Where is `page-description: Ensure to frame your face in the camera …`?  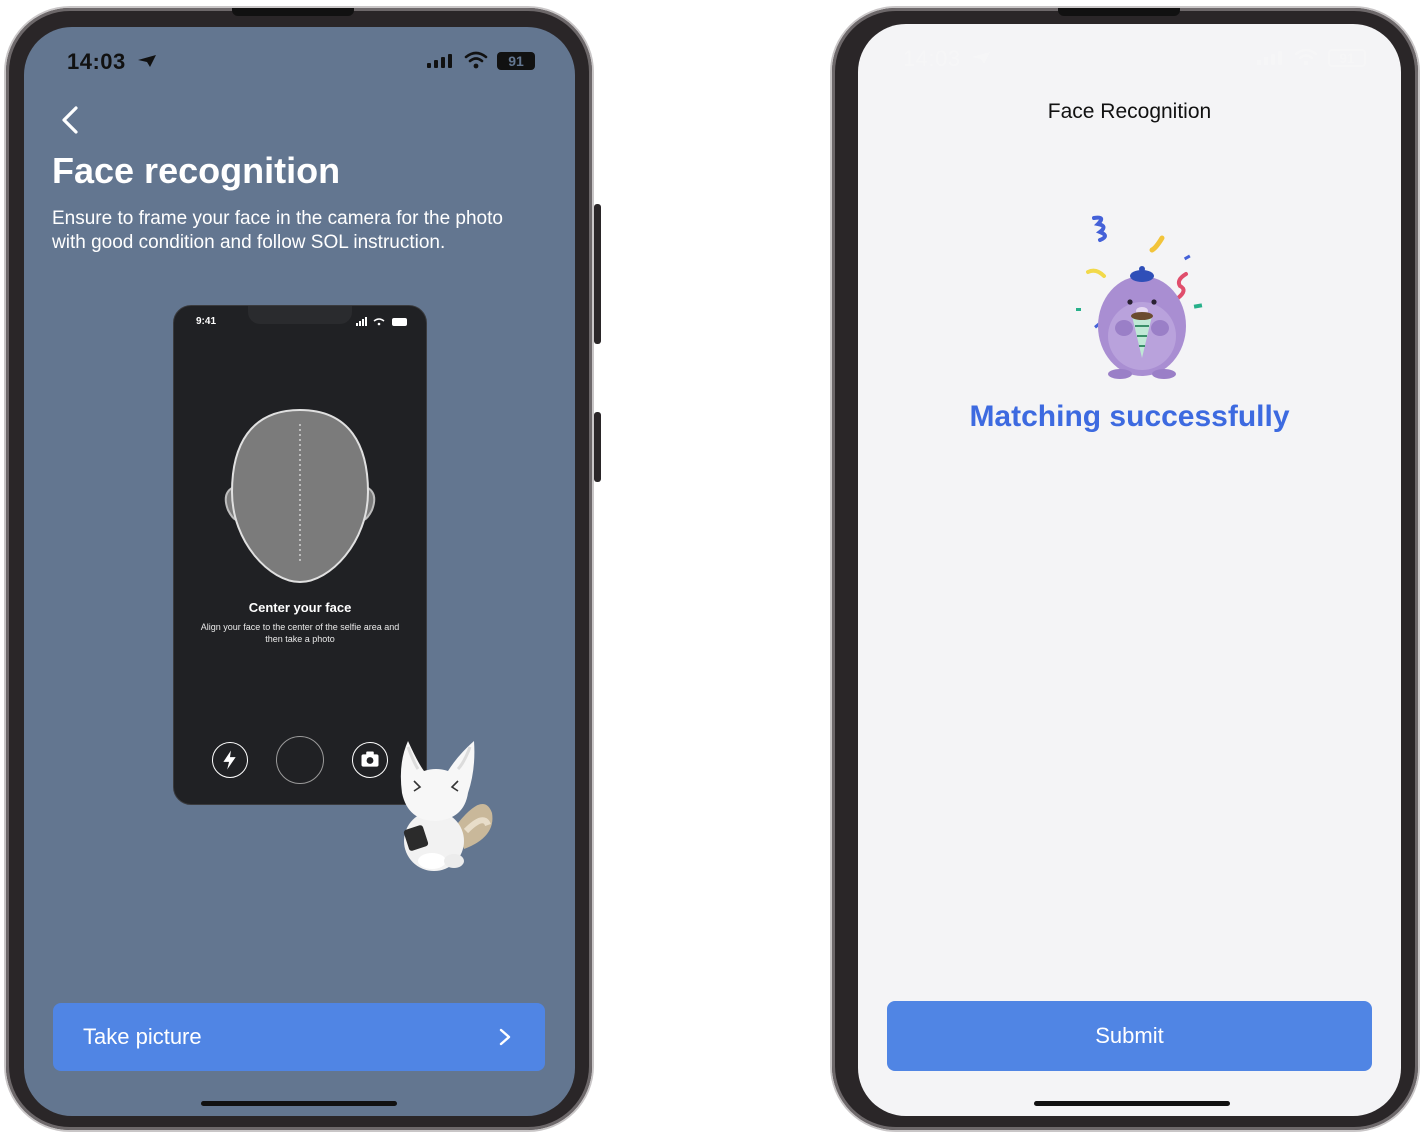 page-description: Ensure to frame your face in the camera … is located at coordinates (277, 230).